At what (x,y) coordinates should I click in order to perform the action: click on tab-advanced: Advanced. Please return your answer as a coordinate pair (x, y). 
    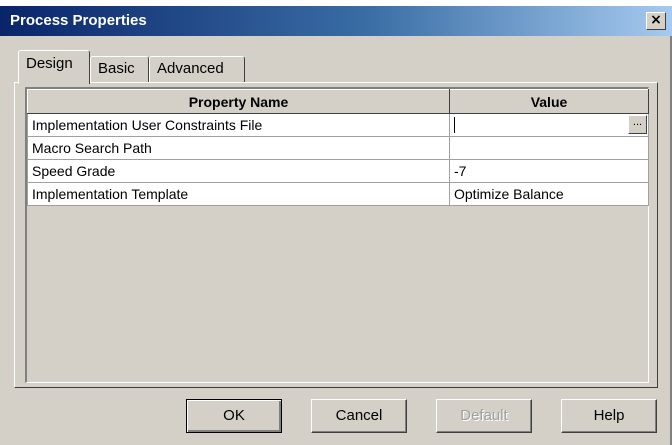
    Looking at the image, I should click on (197, 69).